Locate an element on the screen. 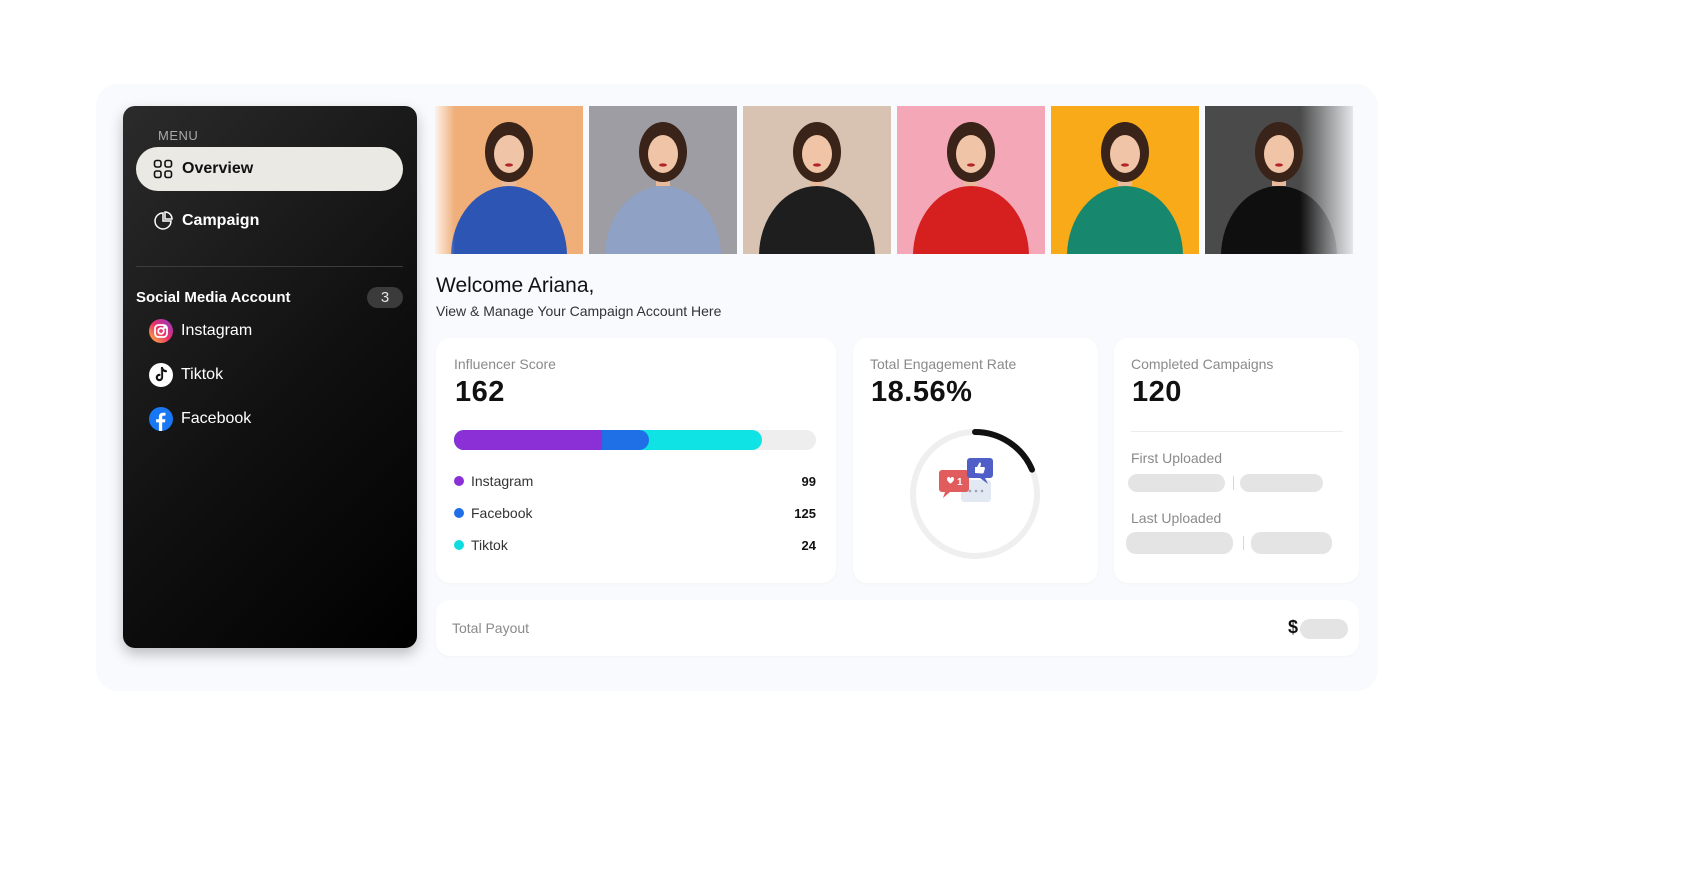 This screenshot has width=1705, height=886. grid-icon is located at coordinates (163, 169).